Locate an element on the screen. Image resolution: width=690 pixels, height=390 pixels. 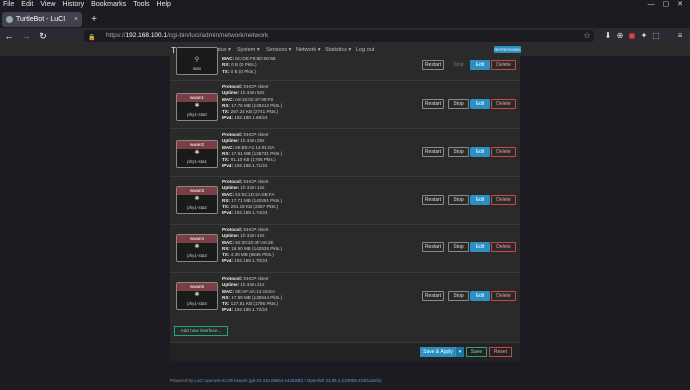
nav-logout: Log out is located at coordinates (365, 50).